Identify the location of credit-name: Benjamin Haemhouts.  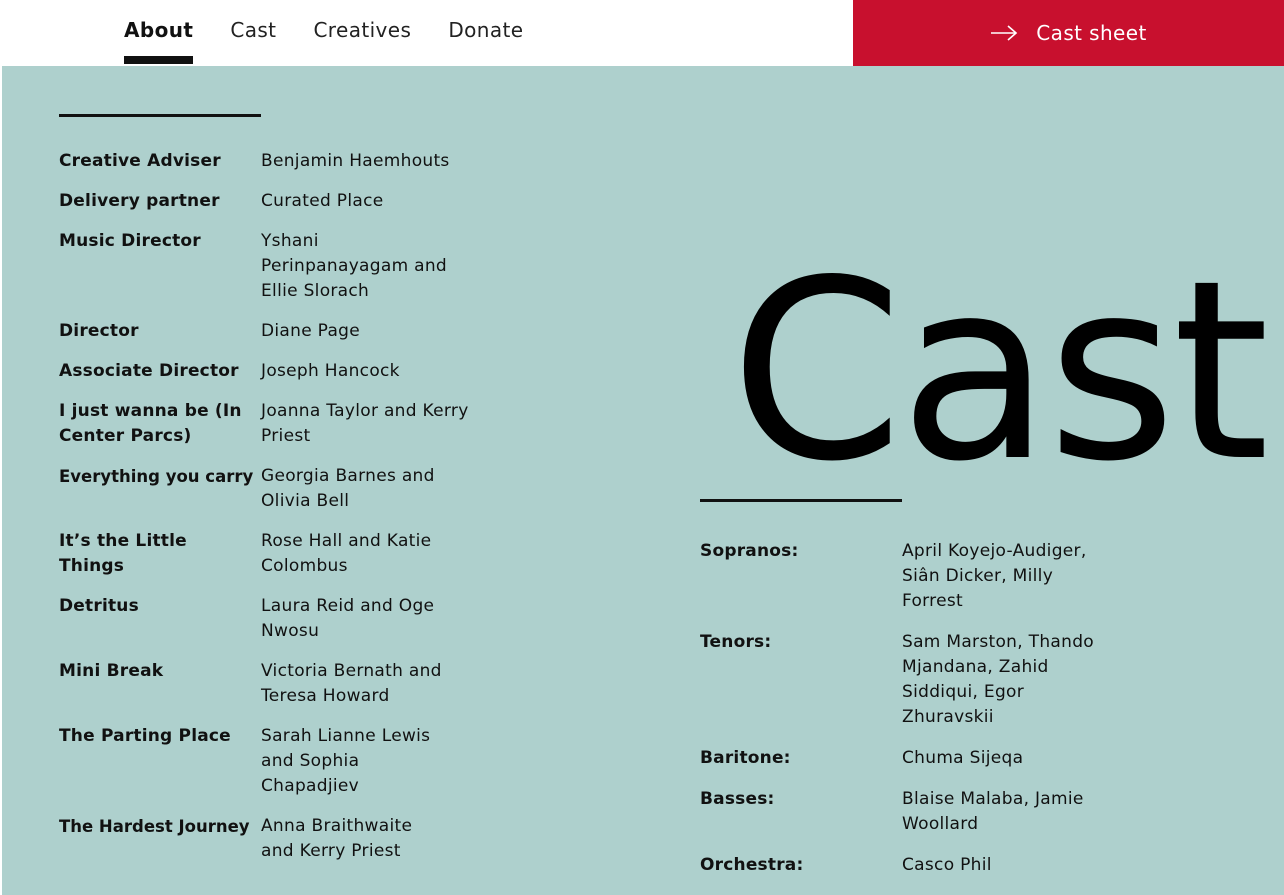
(355, 161).